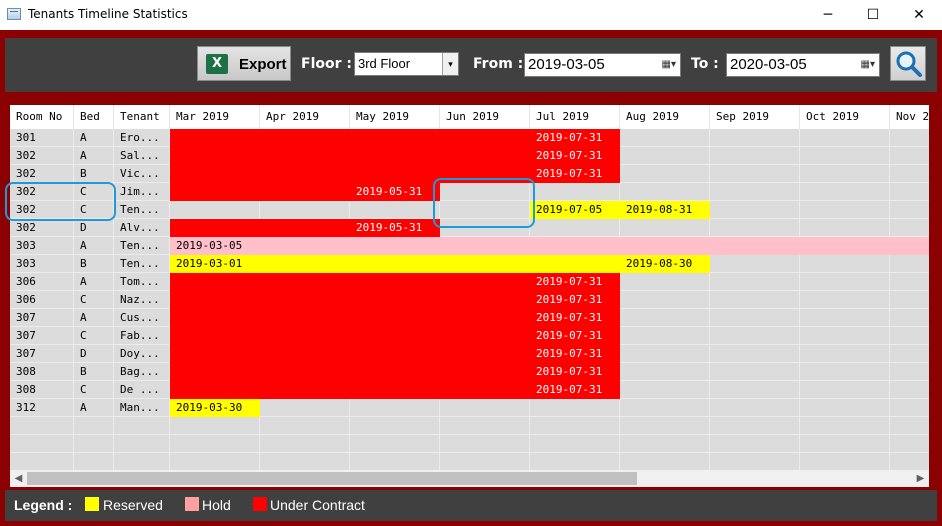 The image size is (942, 526). Describe the element at coordinates (469, 478) in the screenshot. I see `horizontal-scrollbar: ◀ ▶` at that location.